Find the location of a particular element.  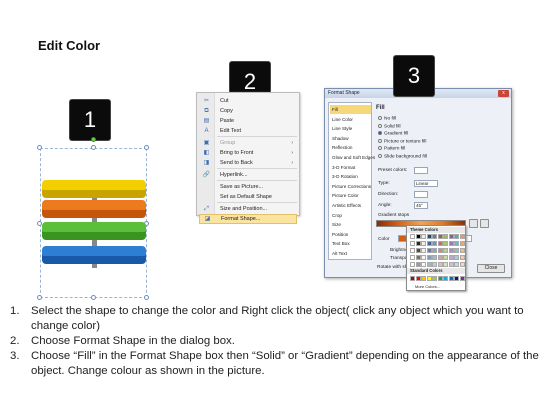

category-item: Picture Color is located at coordinates (350, 195).